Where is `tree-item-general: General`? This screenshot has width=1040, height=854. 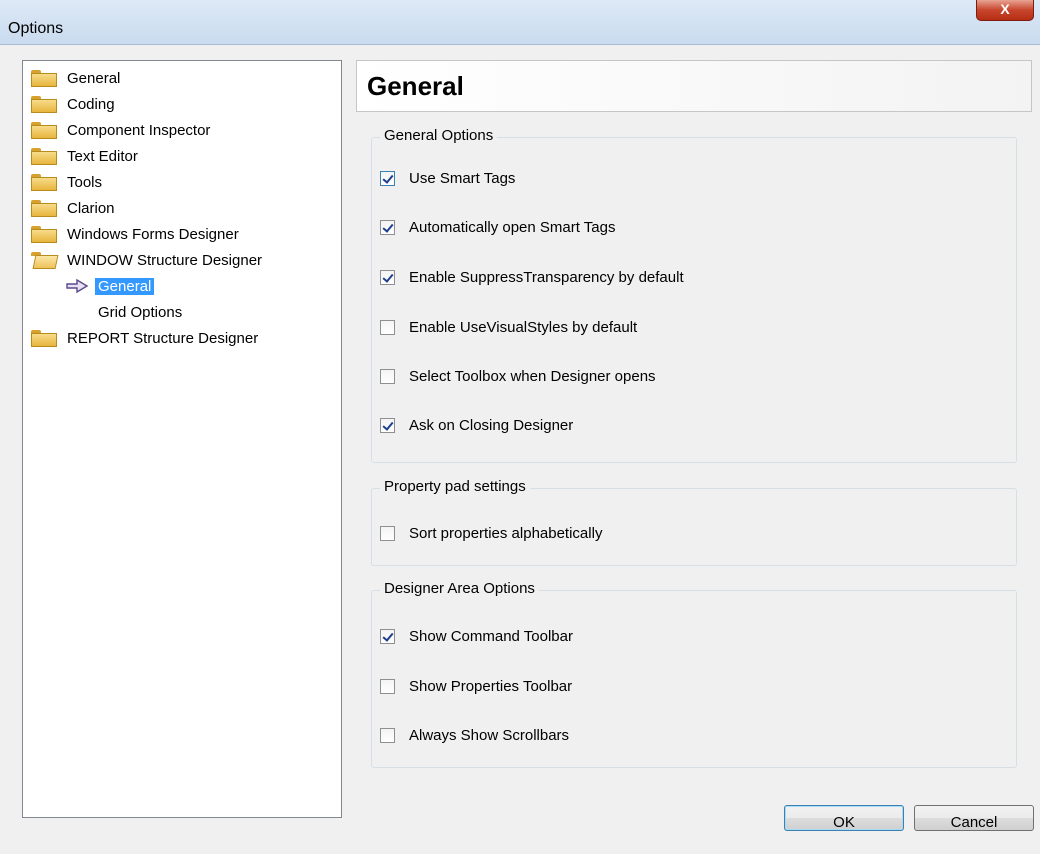
tree-item-general: General is located at coordinates (75, 78).